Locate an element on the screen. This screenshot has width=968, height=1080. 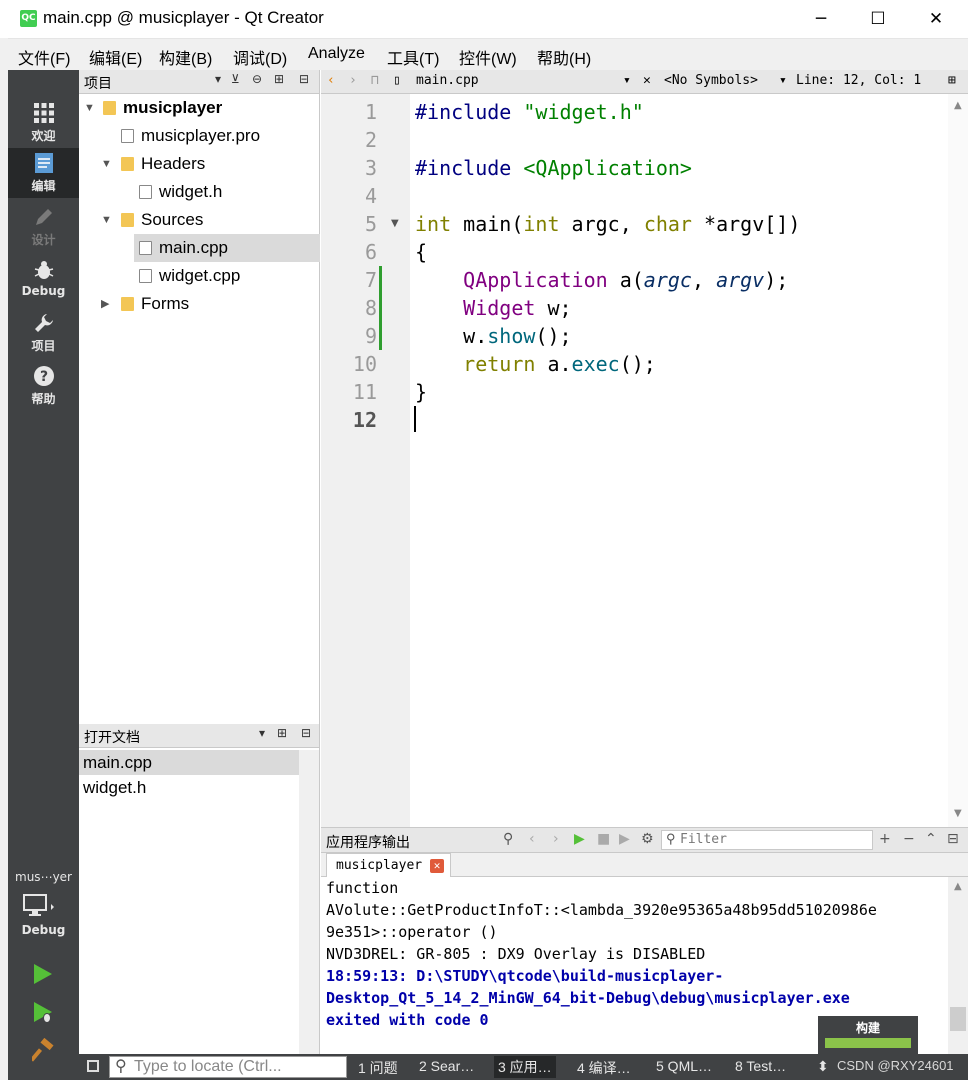
source-file-icon is located at coordinates (145, 248).